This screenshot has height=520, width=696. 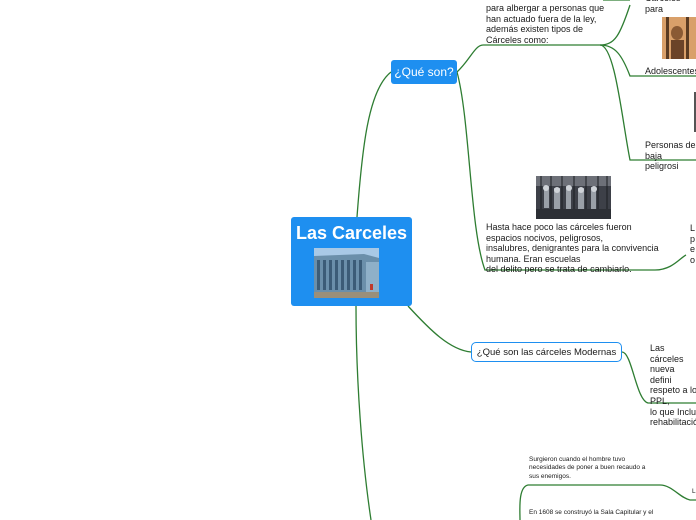 What do you see at coordinates (363, 412) in the screenshot?
I see `branch-central-down` at bounding box center [363, 412].